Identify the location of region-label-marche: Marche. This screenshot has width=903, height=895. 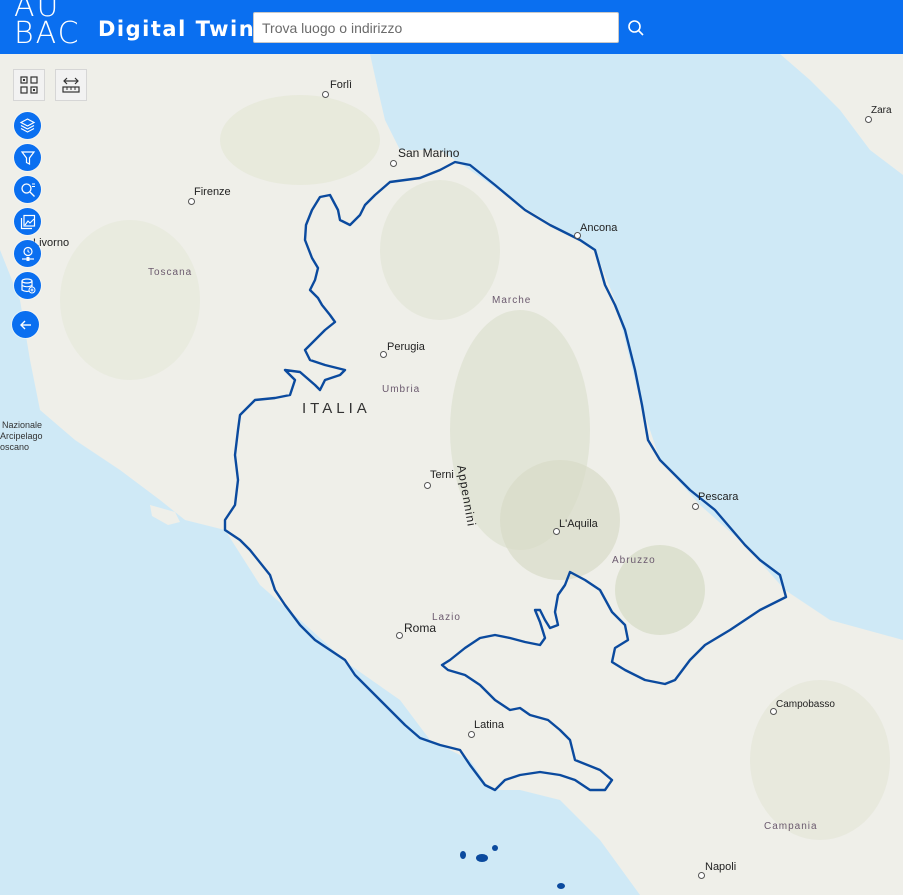
(512, 300).